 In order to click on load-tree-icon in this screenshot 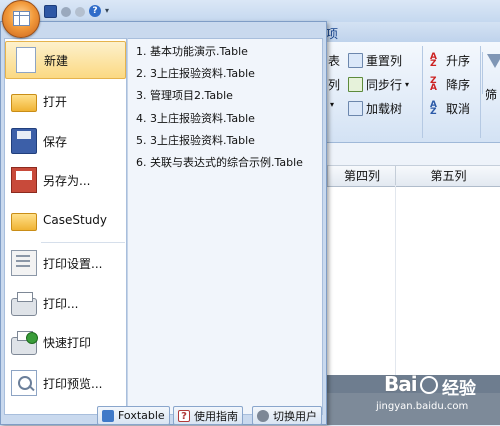, I will do `click(355, 108)`.